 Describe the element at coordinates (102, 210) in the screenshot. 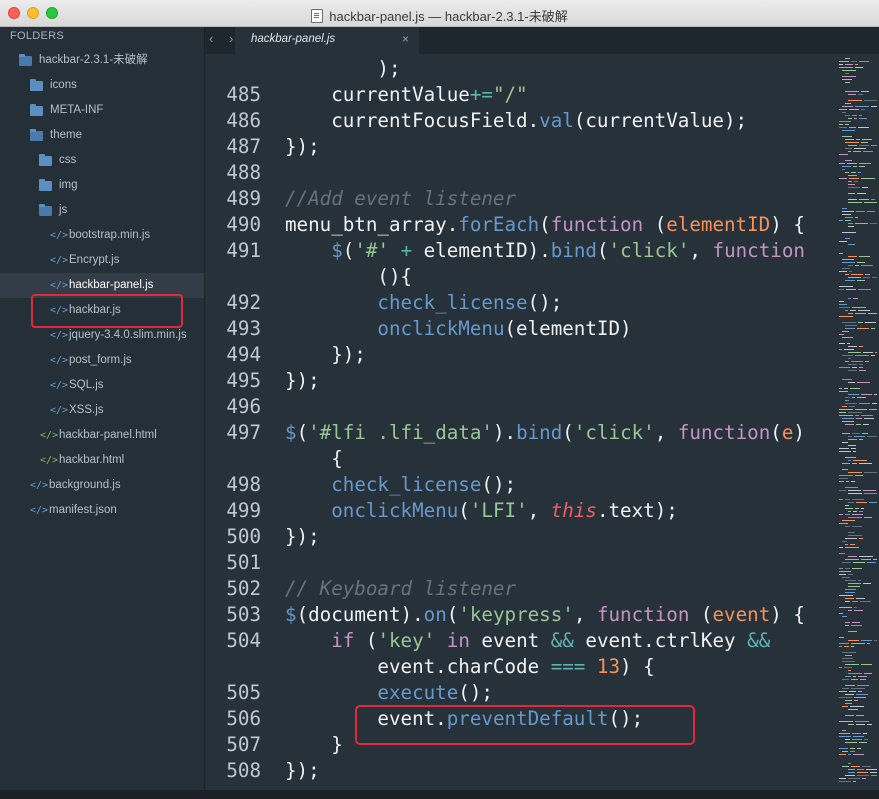

I see `sidebar-item: js` at that location.